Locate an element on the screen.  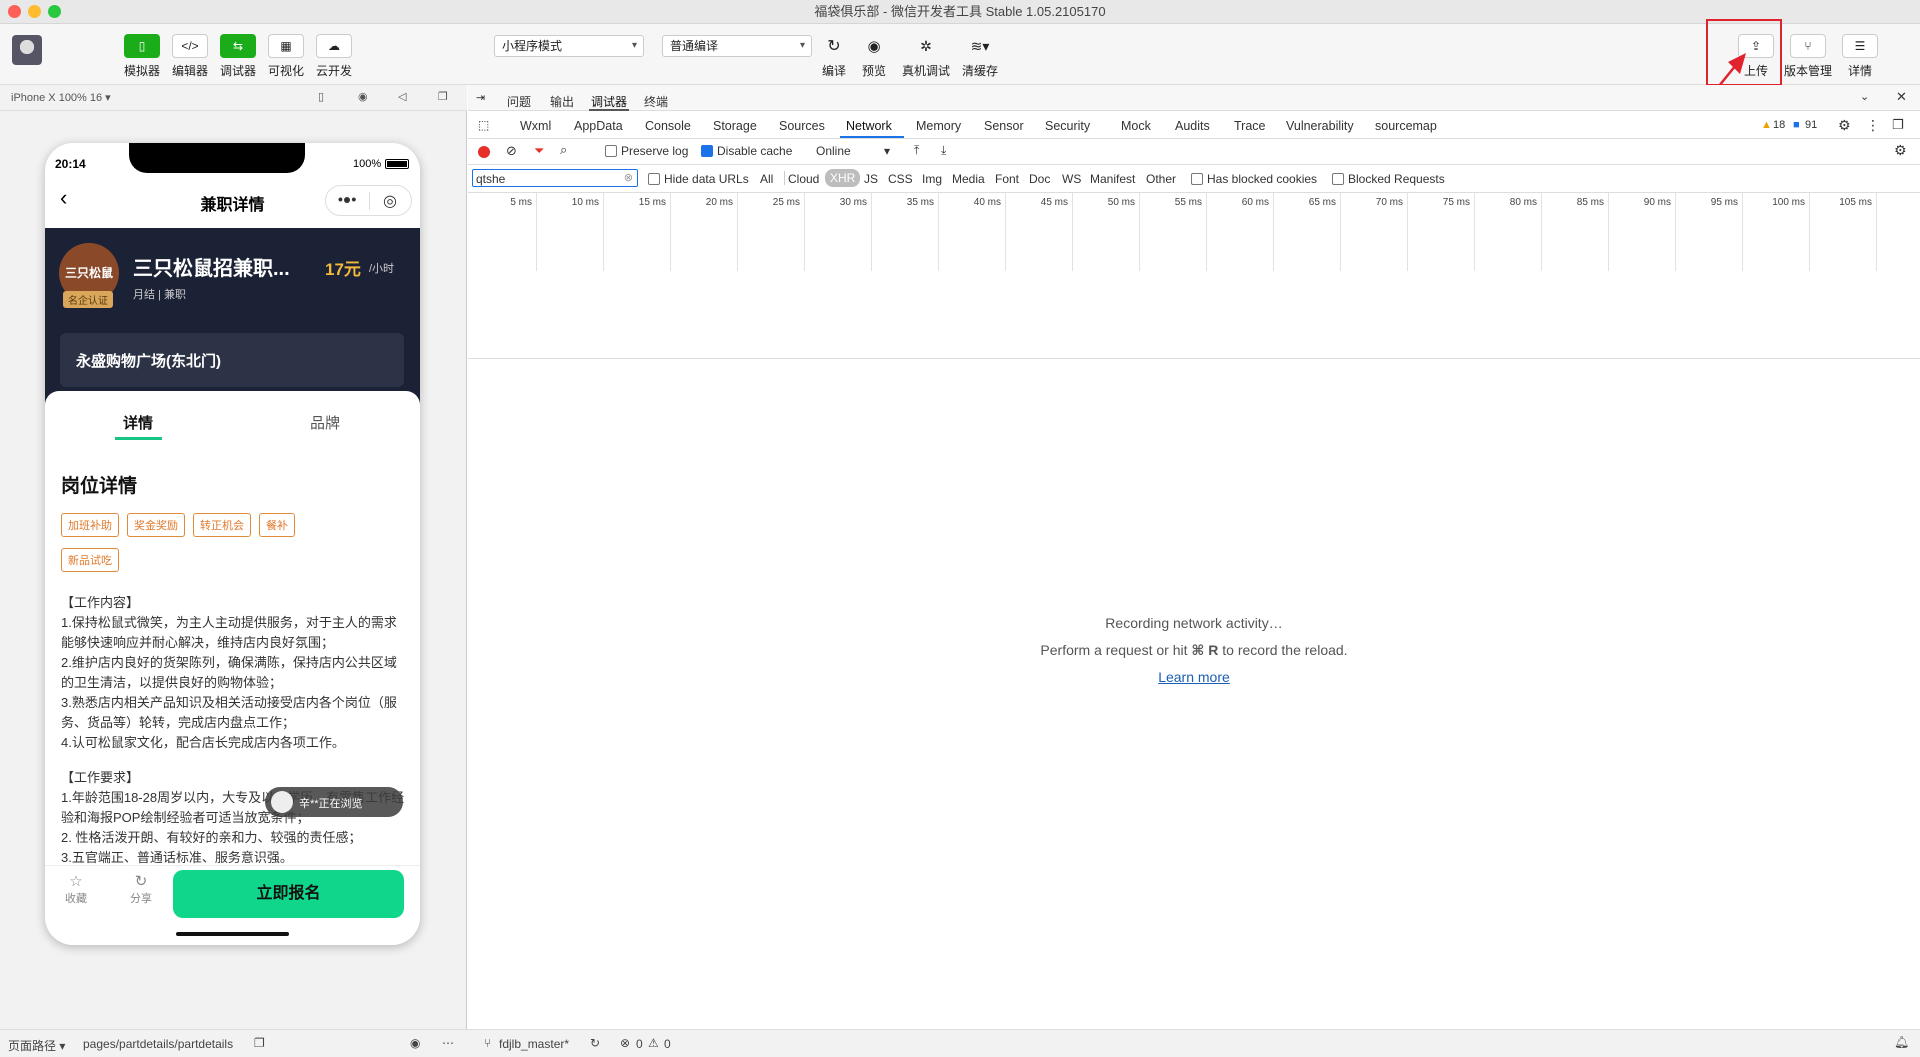
export-icon: ⤓ is located at coordinates (943, 150).